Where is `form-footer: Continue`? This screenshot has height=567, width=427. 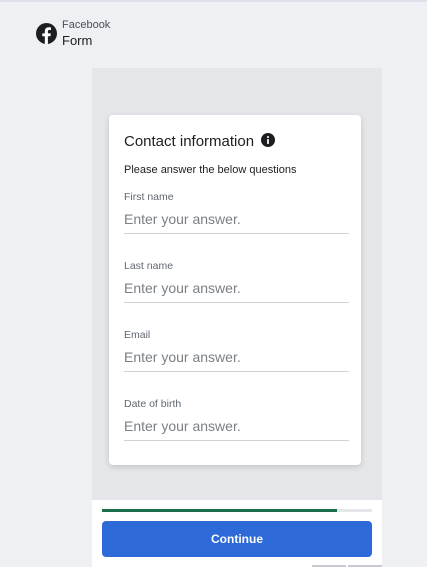 form-footer: Continue is located at coordinates (237, 533).